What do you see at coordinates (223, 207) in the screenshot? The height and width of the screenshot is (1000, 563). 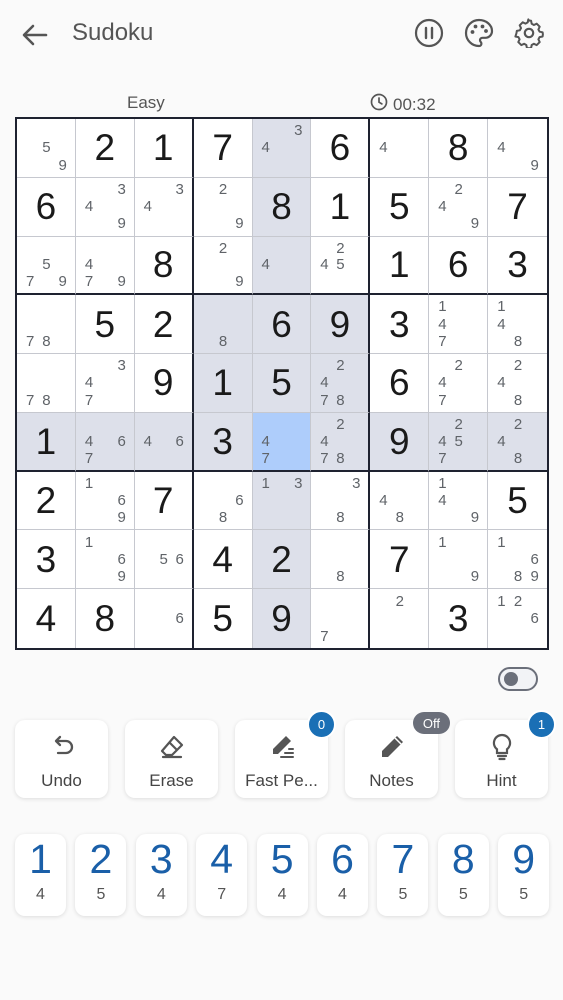 I see `cell-r2c4: 29` at bounding box center [223, 207].